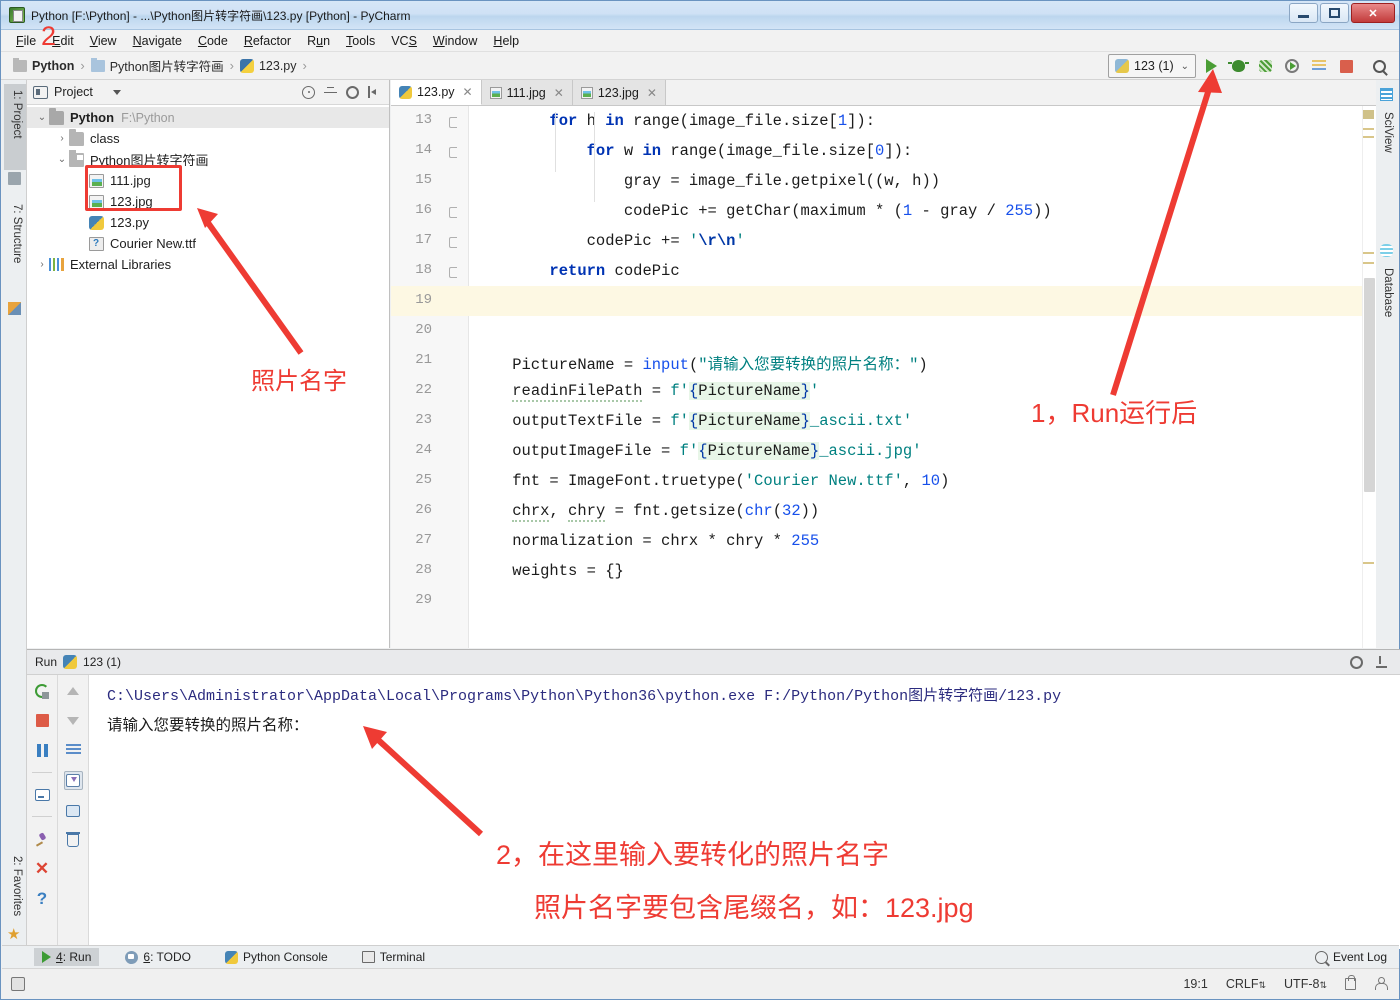 This screenshot has height=1000, width=1400. I want to click on menu-code: Code, so click(213, 41).